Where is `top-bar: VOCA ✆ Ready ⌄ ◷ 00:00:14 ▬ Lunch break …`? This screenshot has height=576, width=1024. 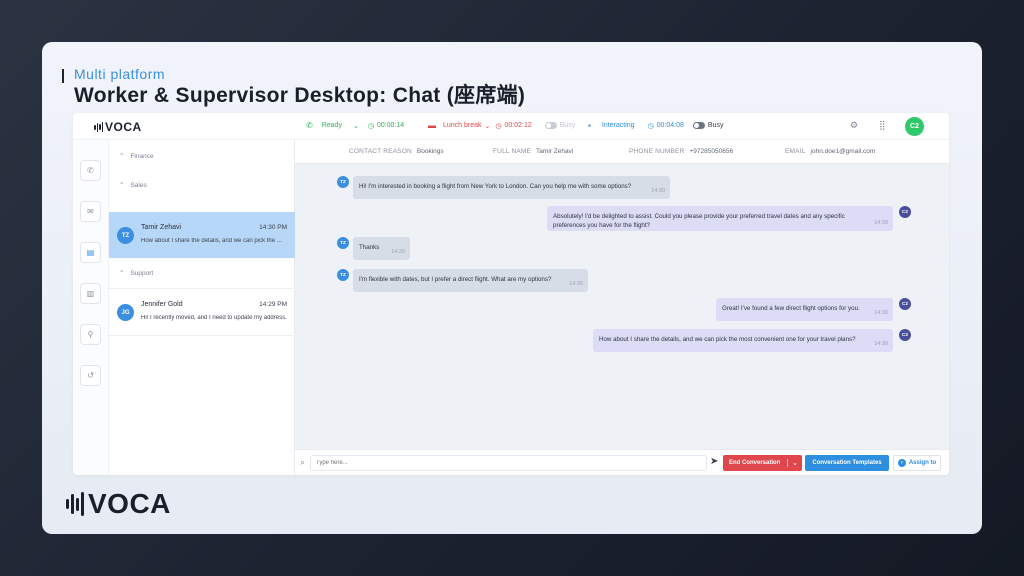
top-bar: VOCA ✆ Ready ⌄ ◷ 00:00:14 ▬ Lunch break … is located at coordinates (511, 126).